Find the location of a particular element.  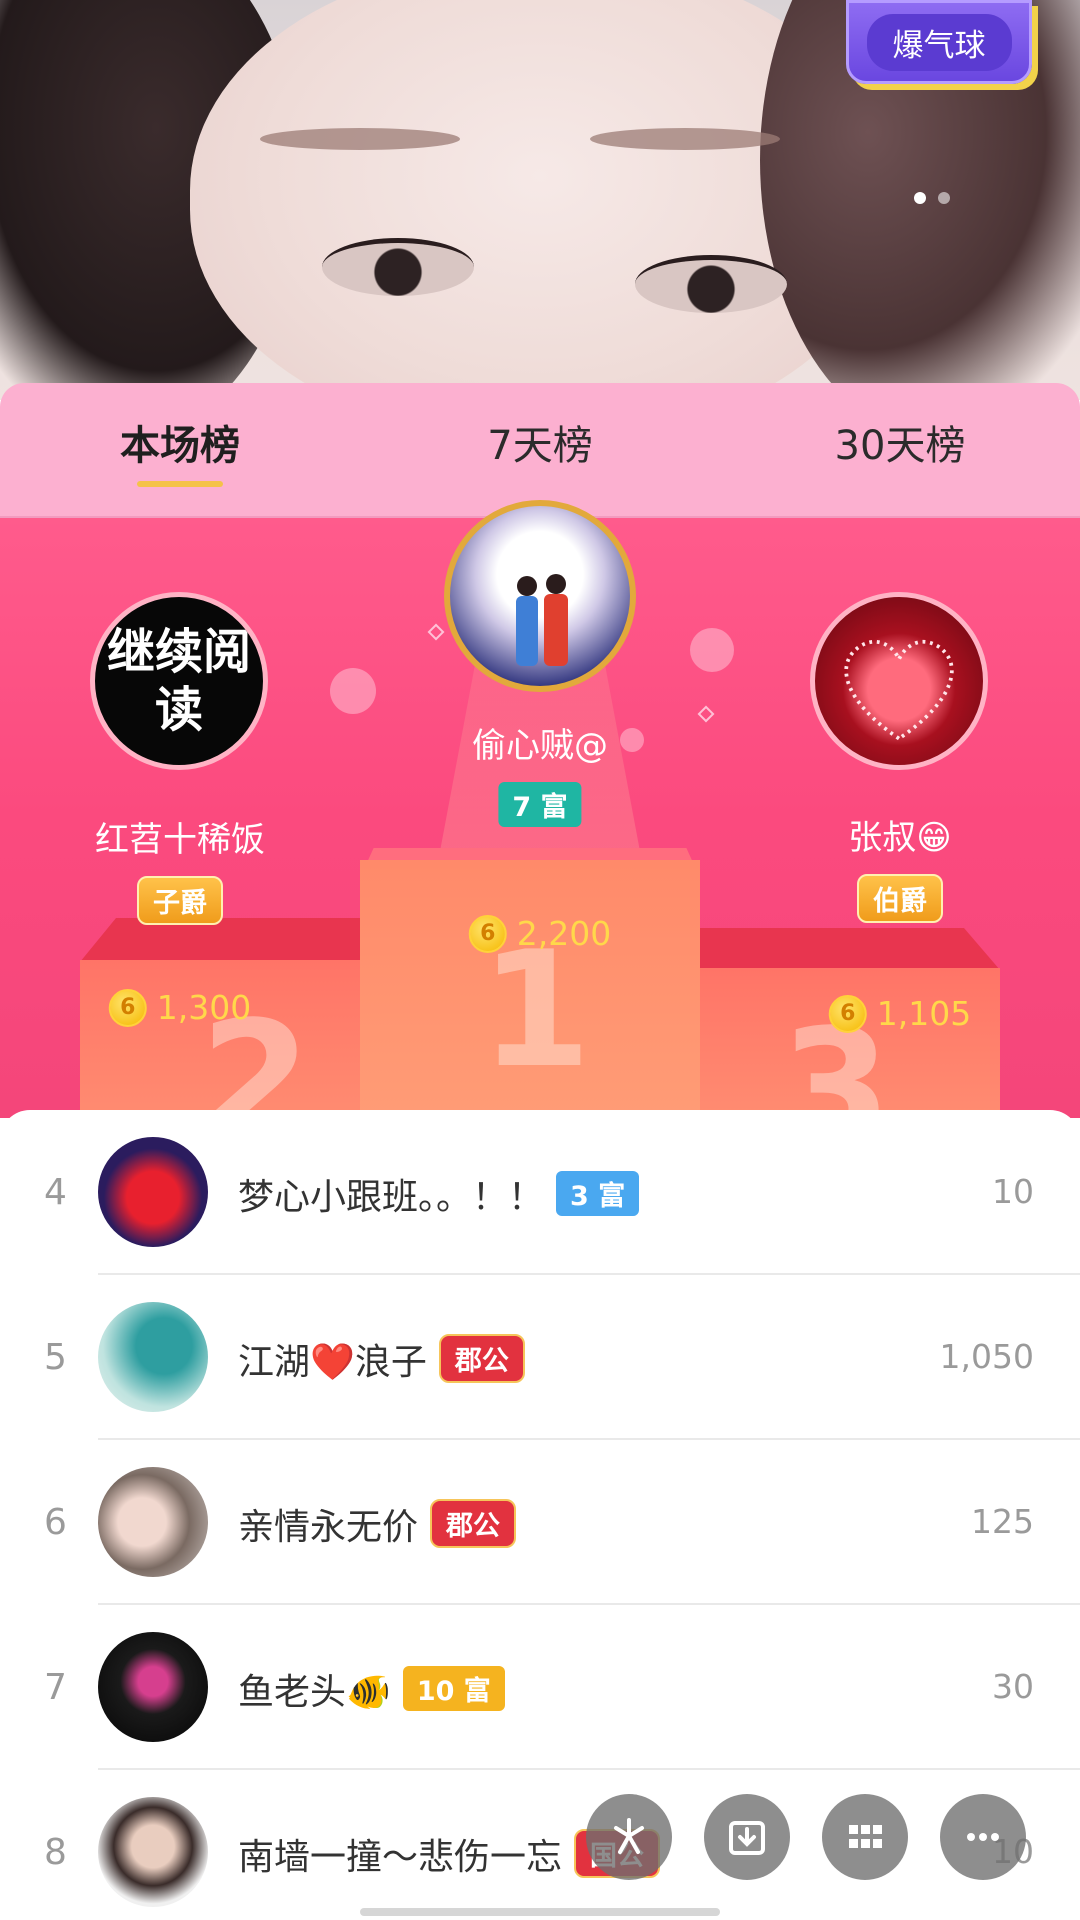

download-icon is located at coordinates (747, 1838).